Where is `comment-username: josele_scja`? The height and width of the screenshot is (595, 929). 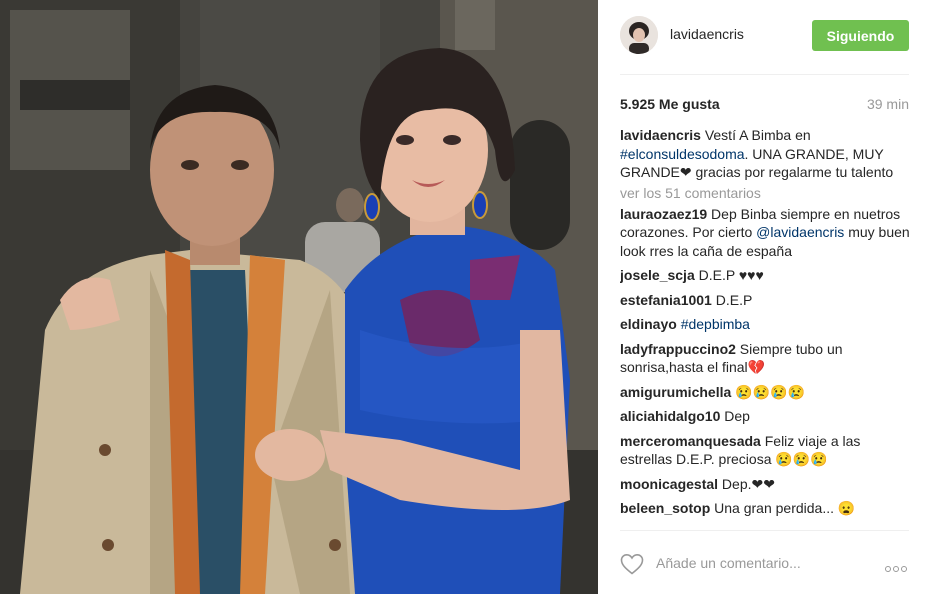
comment-username: josele_scja is located at coordinates (657, 275).